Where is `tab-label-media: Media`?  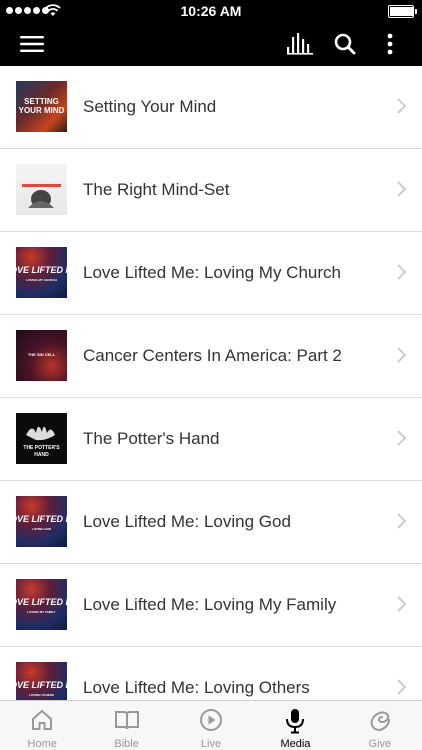
tab-label-media: Media is located at coordinates (295, 744).